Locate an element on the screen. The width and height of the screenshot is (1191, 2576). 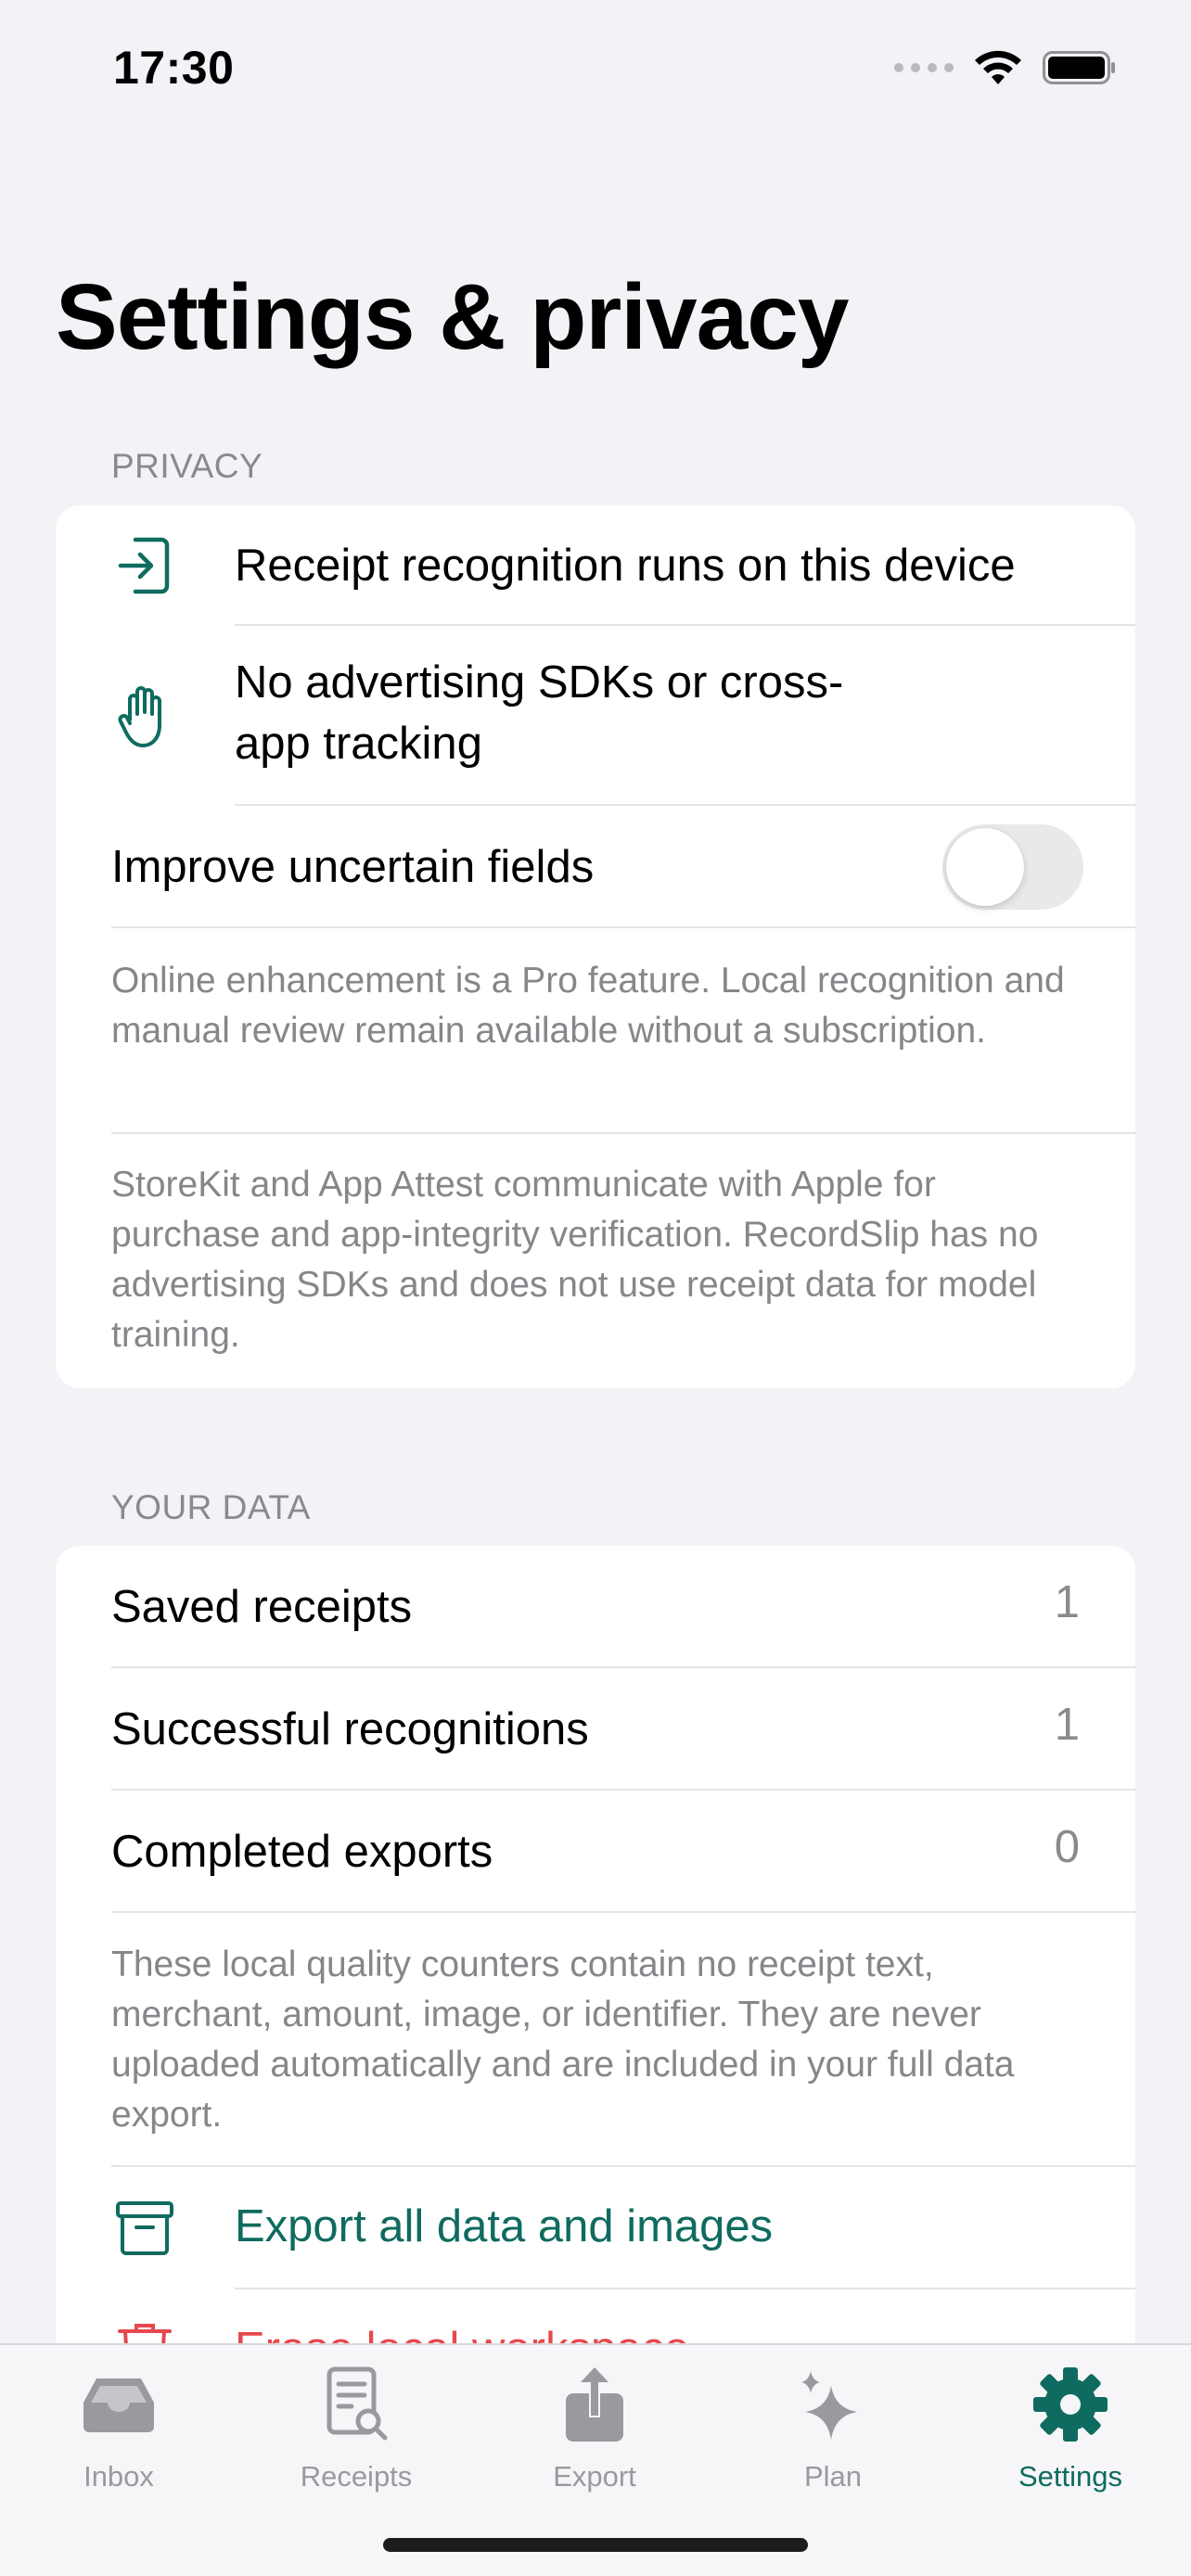
tab-label: Receipts is located at coordinates (356, 2476).